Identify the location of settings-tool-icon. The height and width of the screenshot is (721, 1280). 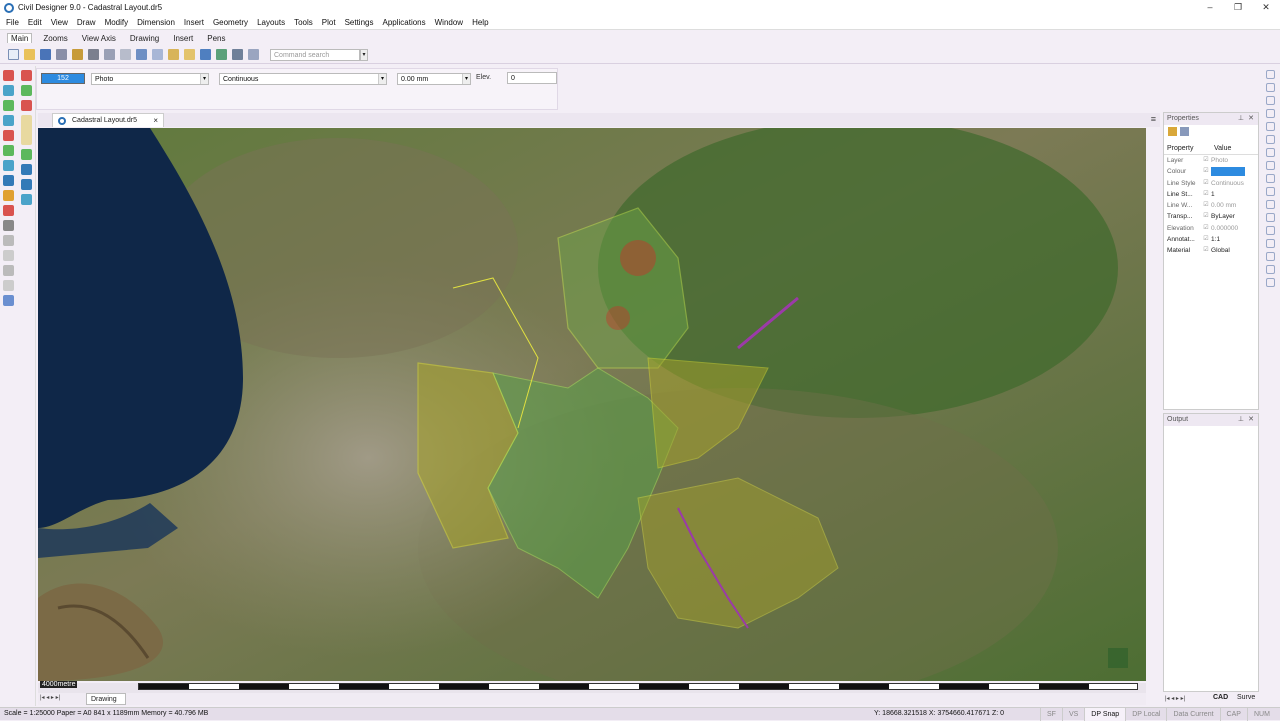
(8, 300).